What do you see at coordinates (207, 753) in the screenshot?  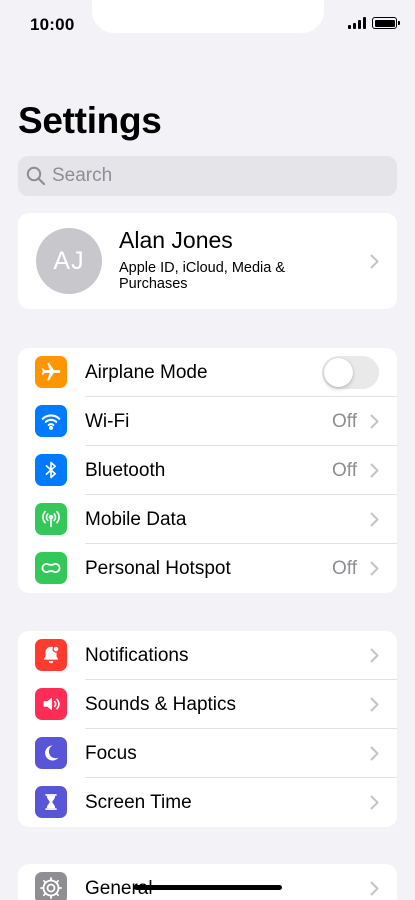 I see `settings-row-focus: Focus` at bounding box center [207, 753].